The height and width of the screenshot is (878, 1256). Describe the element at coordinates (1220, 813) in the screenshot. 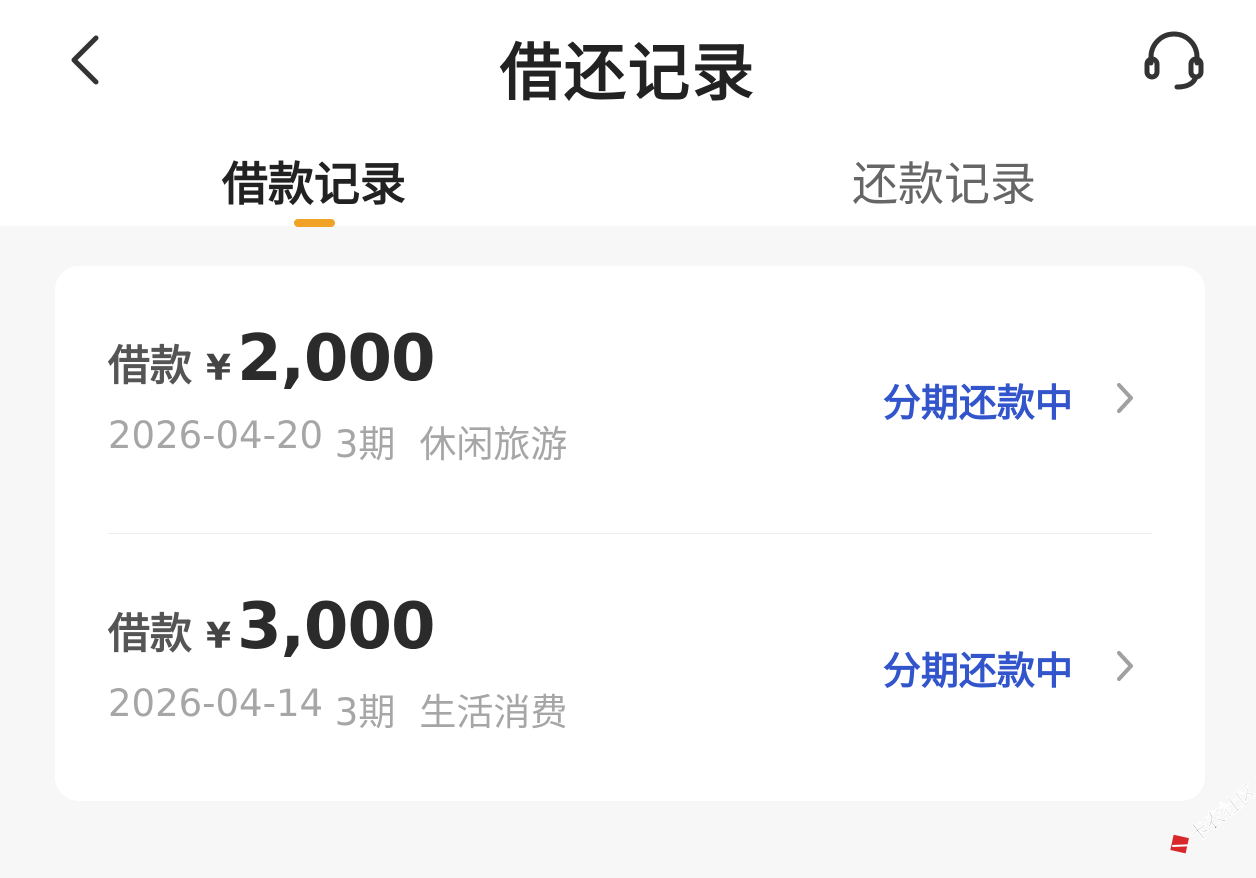

I see `watermark-text: 卡农社区` at that location.